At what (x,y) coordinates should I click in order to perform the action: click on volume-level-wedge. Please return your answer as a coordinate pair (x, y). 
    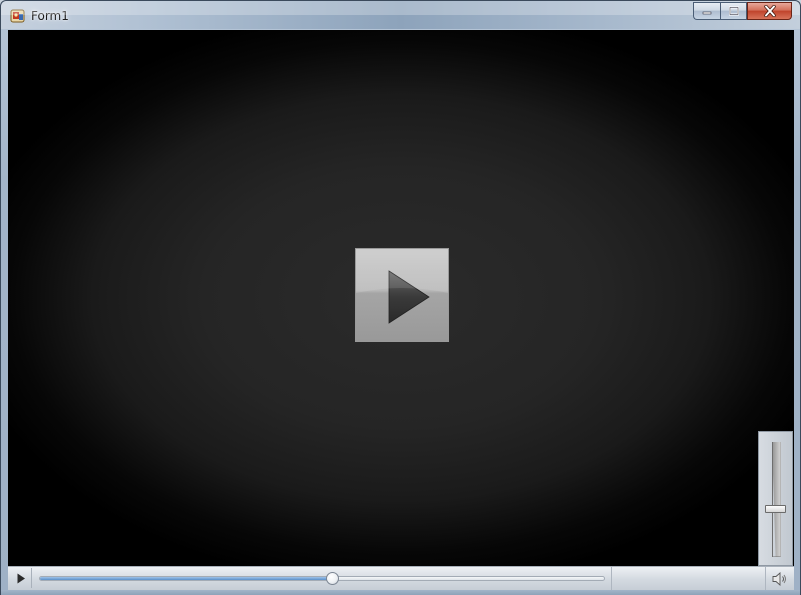
    Looking at the image, I should click on (776, 499).